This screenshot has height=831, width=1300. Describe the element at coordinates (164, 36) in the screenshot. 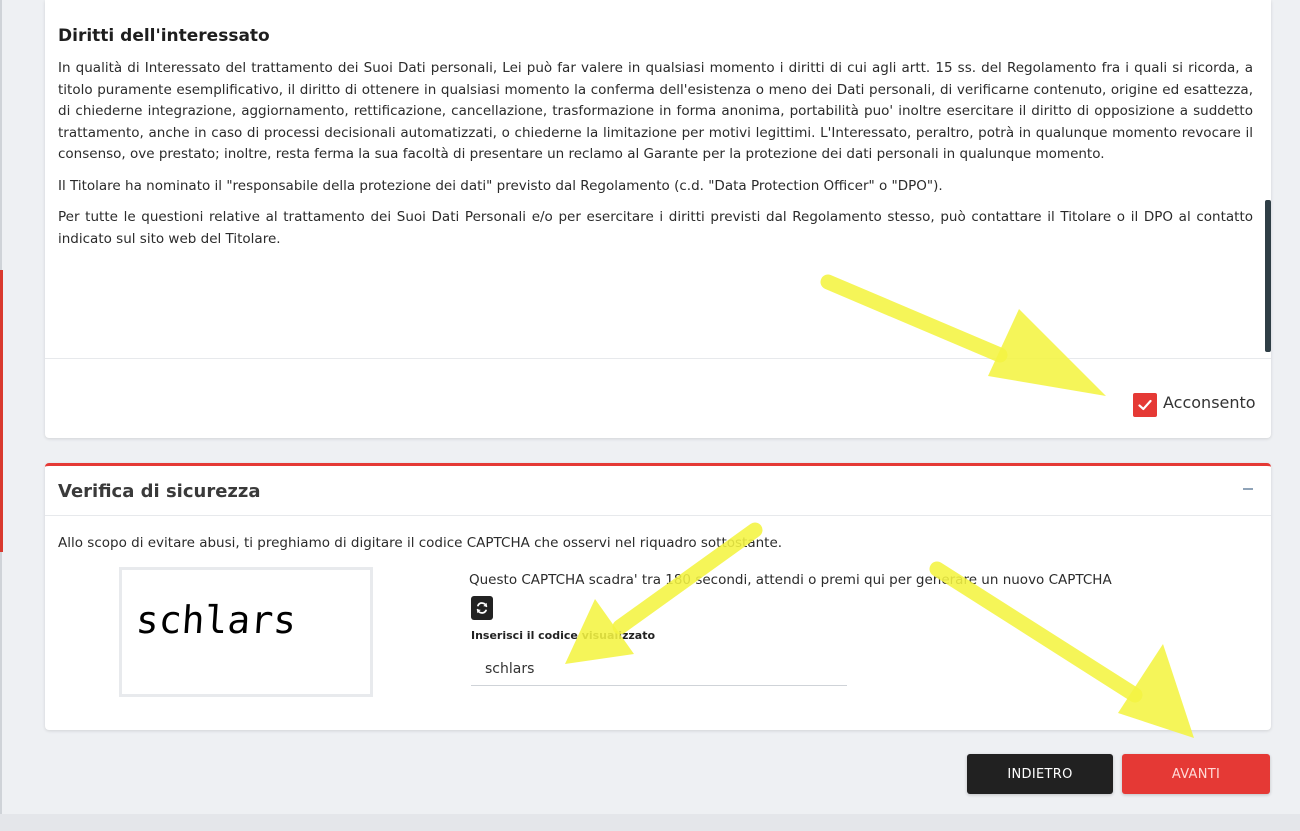

I see `consent-title: Diritti dell'interessato` at that location.